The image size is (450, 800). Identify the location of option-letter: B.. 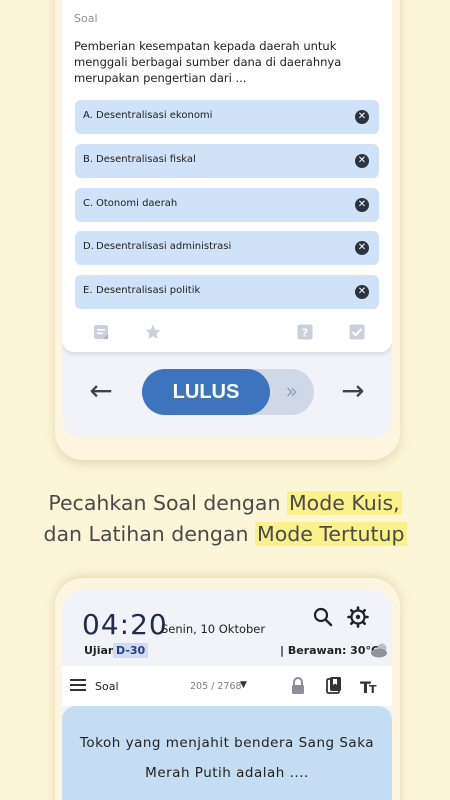
(88, 159).